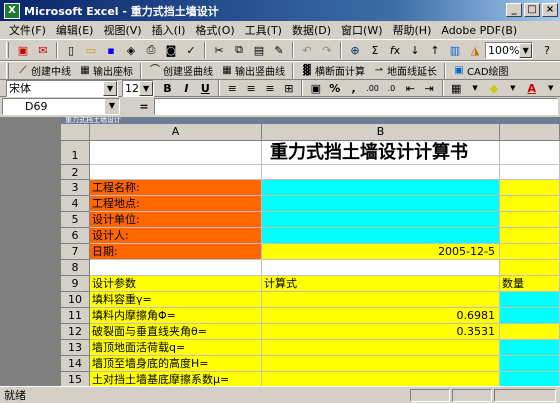  What do you see at coordinates (381, 153) in the screenshot?
I see `cell-b1: 重力式挡土墙设计计算书` at bounding box center [381, 153].